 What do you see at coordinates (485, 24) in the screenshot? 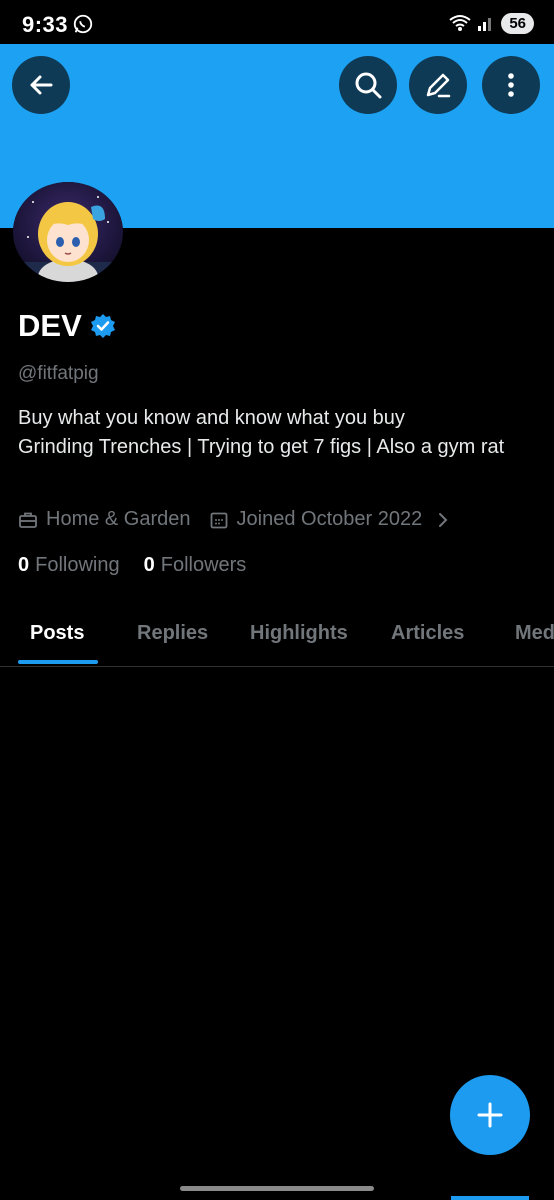
I see `signal-icon` at bounding box center [485, 24].